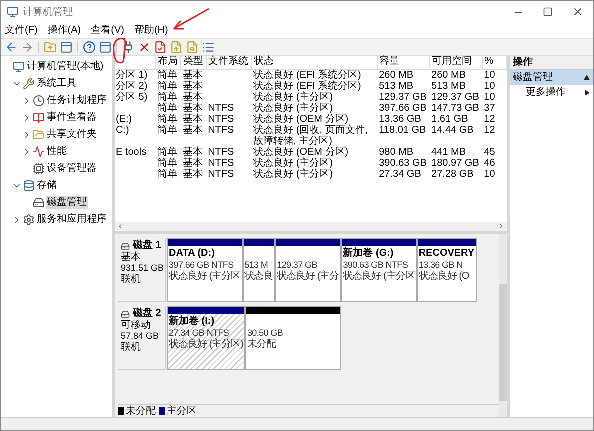 The image size is (594, 431). I want to click on tree-item: 服务和应用程序, so click(72, 219).